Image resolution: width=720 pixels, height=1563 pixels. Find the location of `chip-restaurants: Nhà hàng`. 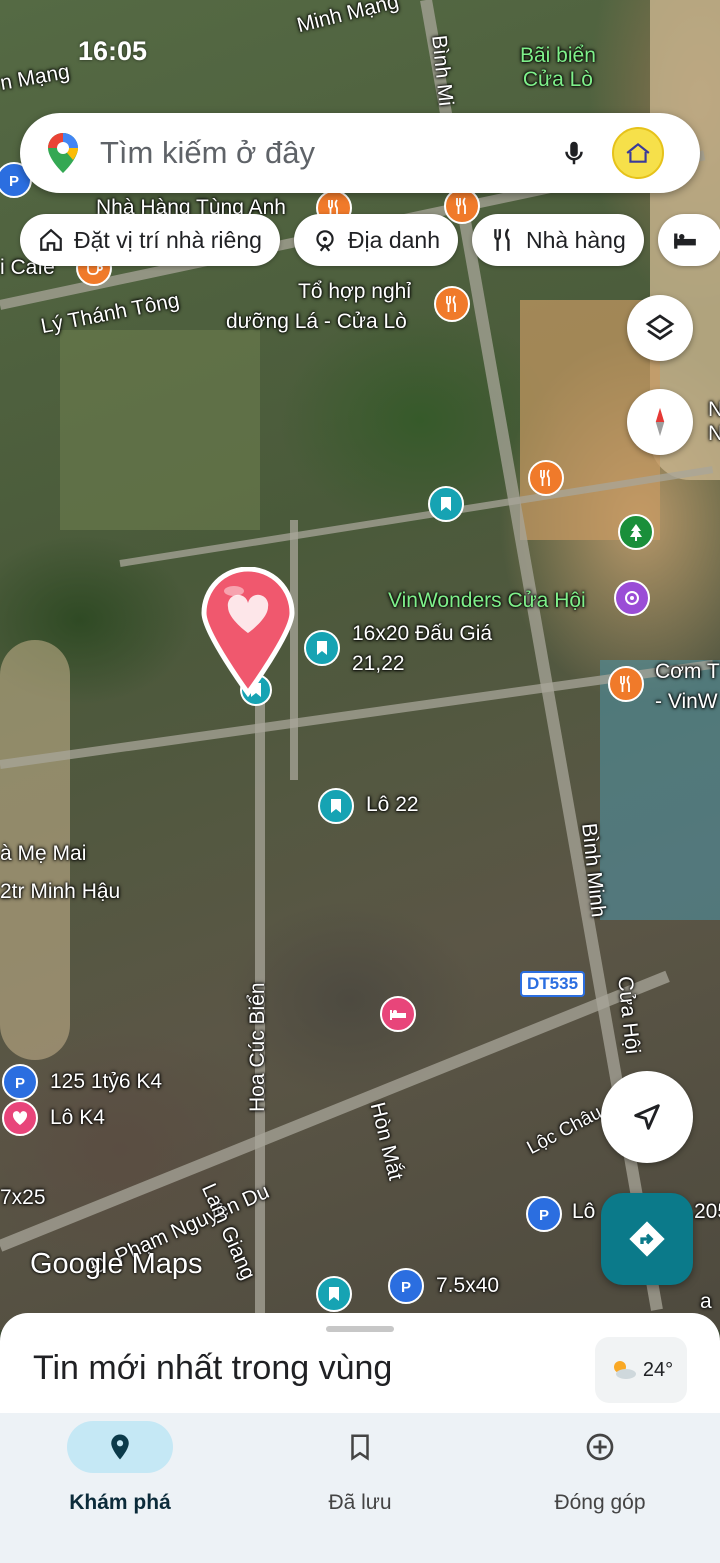

chip-restaurants: Nhà hàng is located at coordinates (558, 240).